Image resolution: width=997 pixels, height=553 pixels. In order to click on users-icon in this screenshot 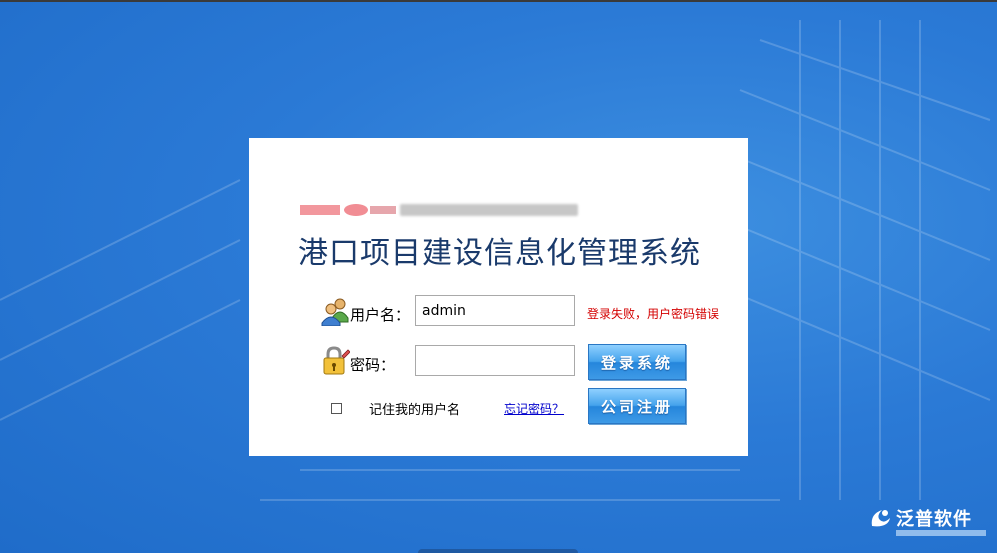, I will do `click(335, 312)`.